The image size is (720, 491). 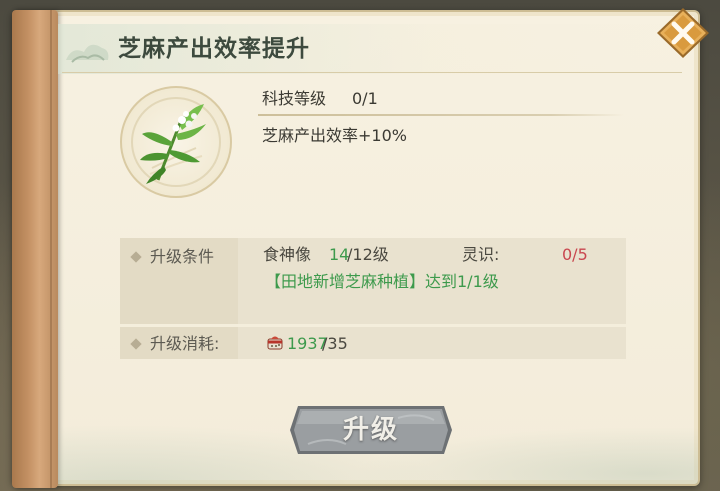 What do you see at coordinates (368, 254) in the screenshot?
I see `req-shrine-required: /12级` at bounding box center [368, 254].